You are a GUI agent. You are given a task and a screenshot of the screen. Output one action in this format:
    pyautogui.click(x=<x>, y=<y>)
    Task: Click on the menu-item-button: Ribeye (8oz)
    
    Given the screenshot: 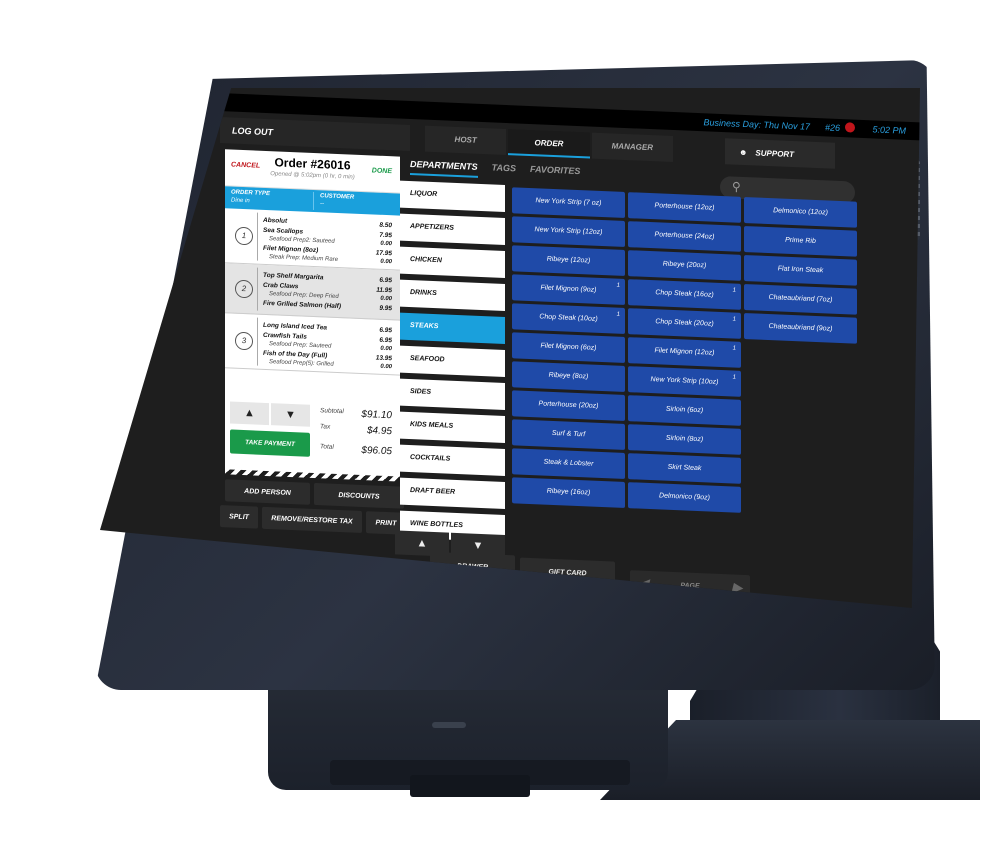 What is the action you would take?
    pyautogui.click(x=568, y=377)
    